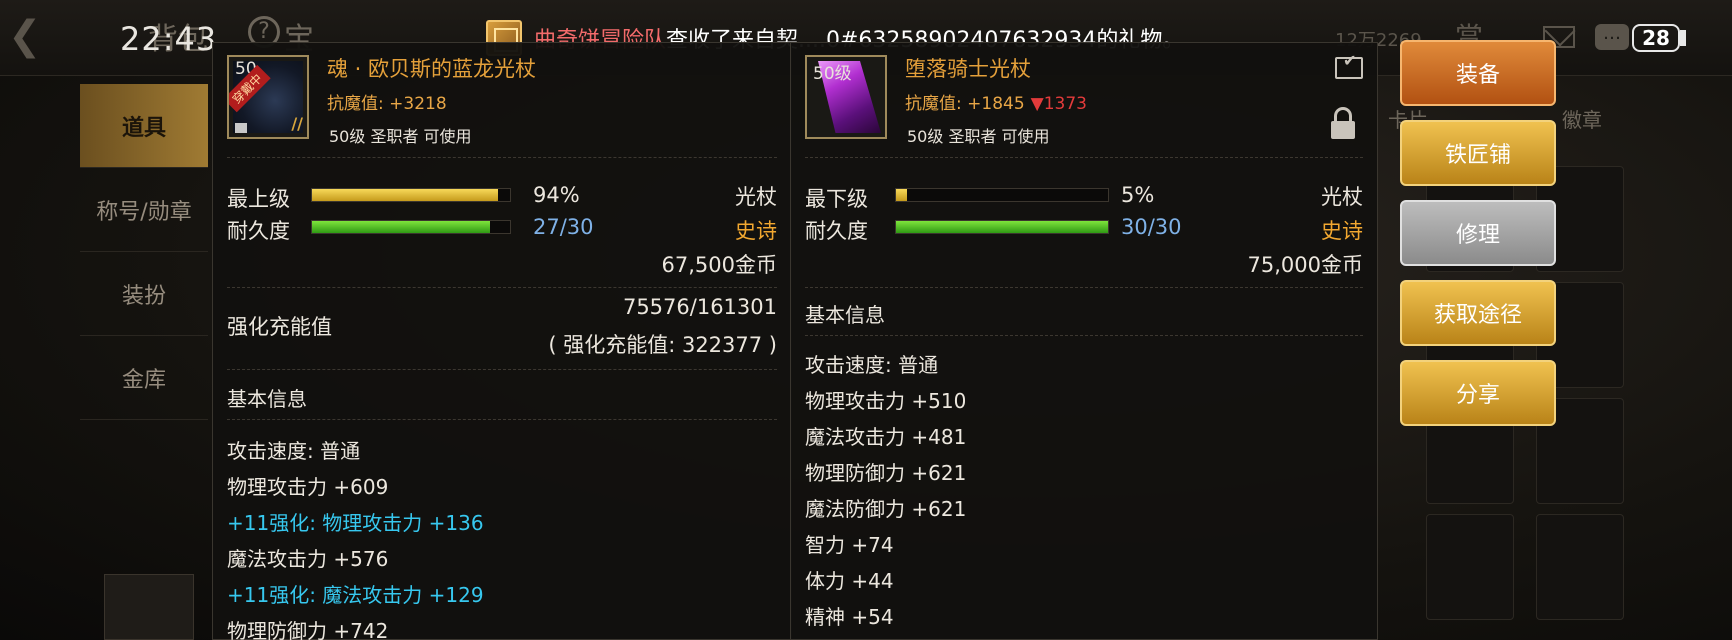 This screenshot has height=640, width=1732. What do you see at coordinates (144, 126) in the screenshot?
I see `sidebar-tab-items: 道具` at bounding box center [144, 126].